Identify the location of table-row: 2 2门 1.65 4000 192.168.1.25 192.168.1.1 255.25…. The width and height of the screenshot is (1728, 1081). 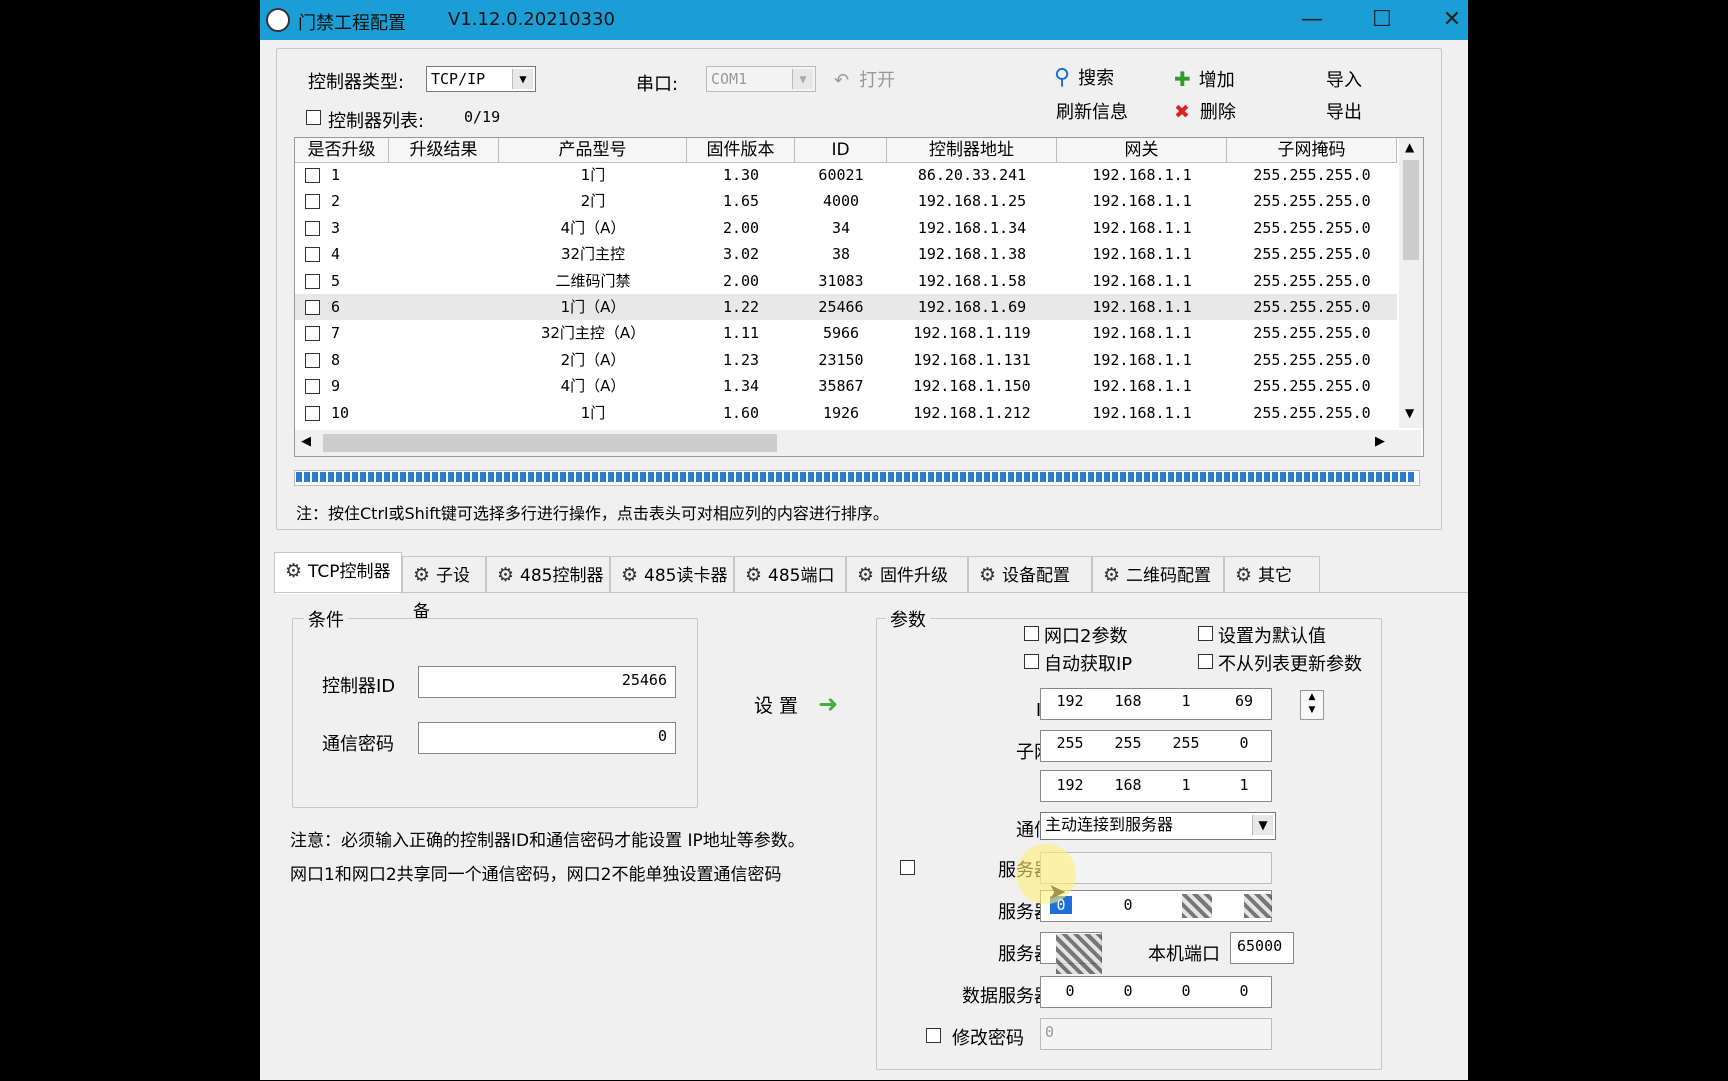
(846, 201).